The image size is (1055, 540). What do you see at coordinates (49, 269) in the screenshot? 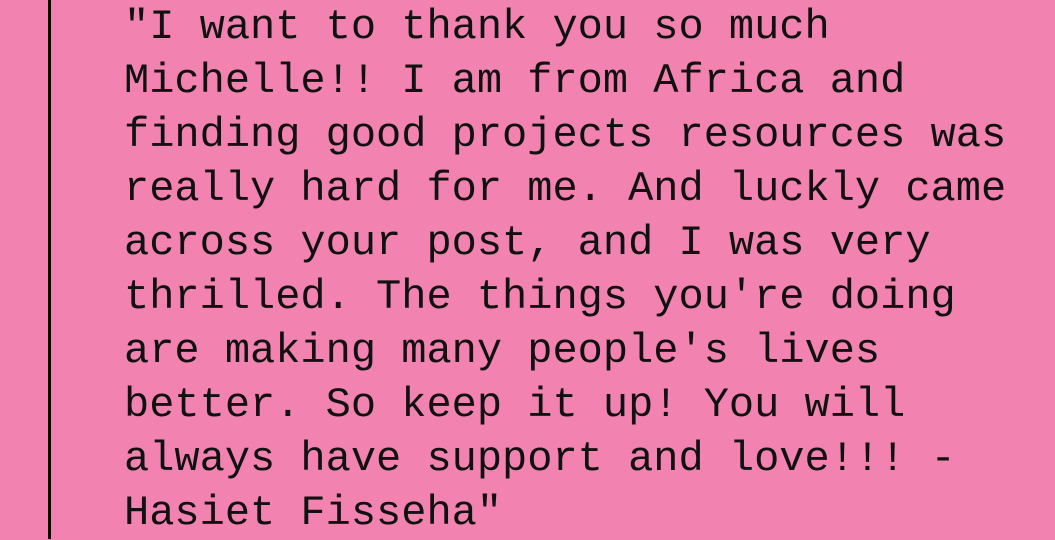
I see `blockquote-border` at bounding box center [49, 269].